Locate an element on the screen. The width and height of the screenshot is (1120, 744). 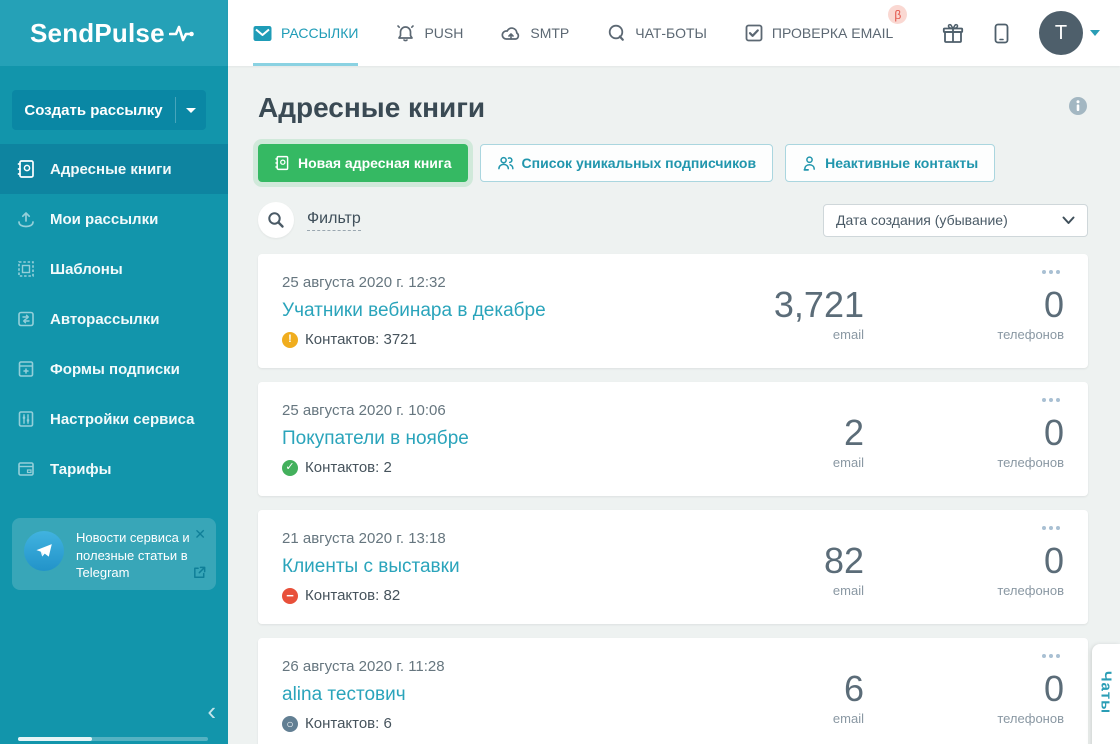
search-button is located at coordinates (276, 220).